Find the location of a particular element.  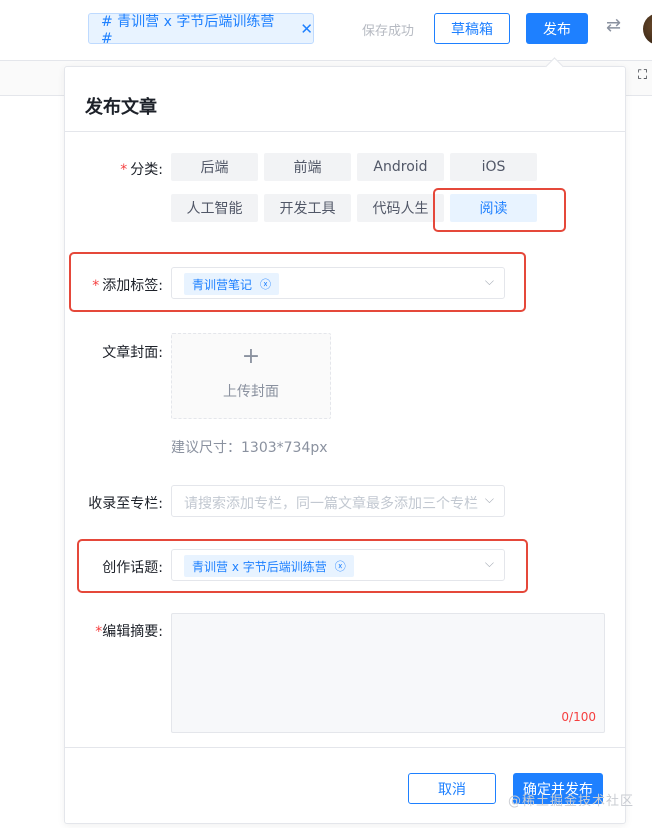

category-option: 后端 is located at coordinates (214, 167).